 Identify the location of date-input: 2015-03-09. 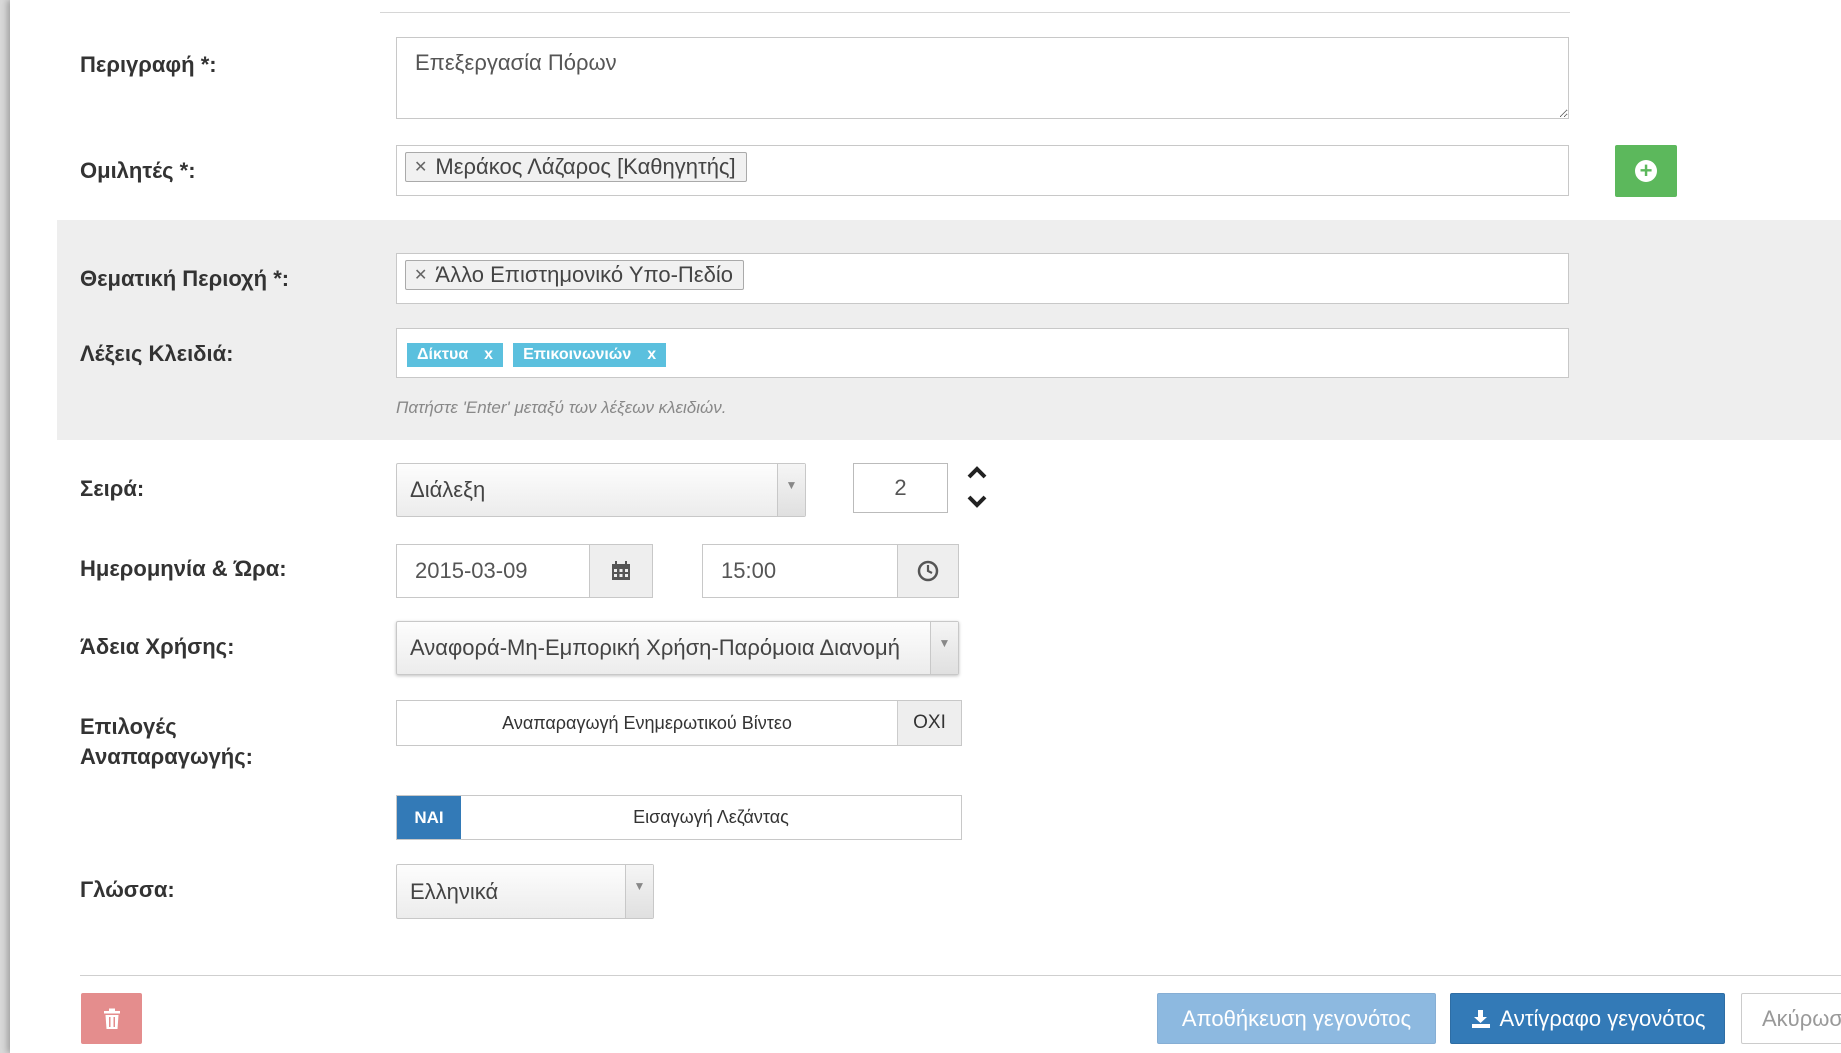
(493, 571).